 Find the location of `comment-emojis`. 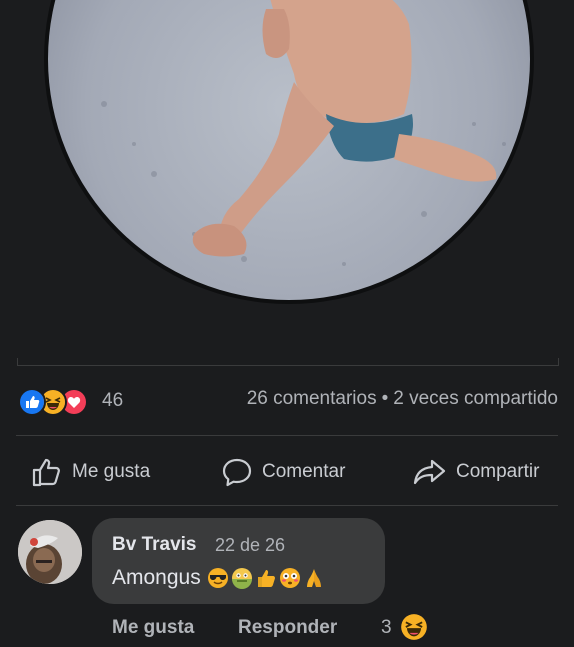

comment-emojis is located at coordinates (267, 578).